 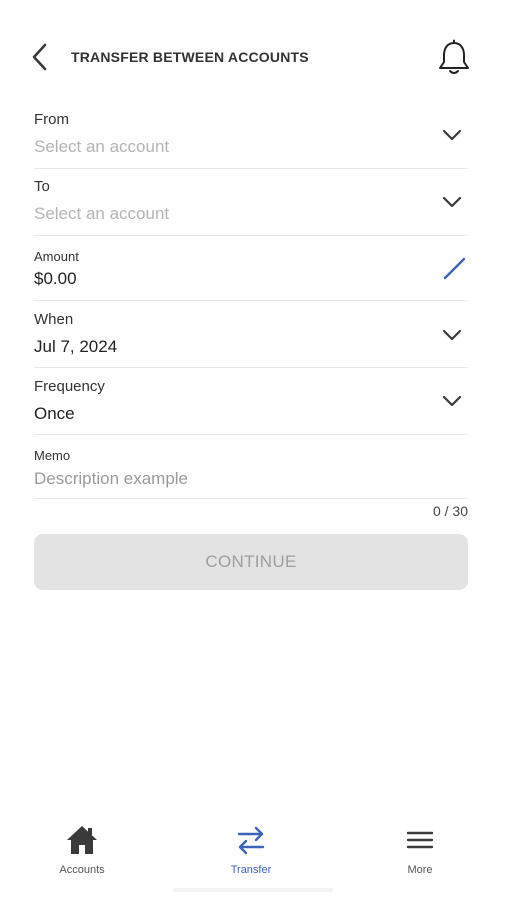 I want to click on when-value: Jul 7, 2024, so click(x=76, y=346).